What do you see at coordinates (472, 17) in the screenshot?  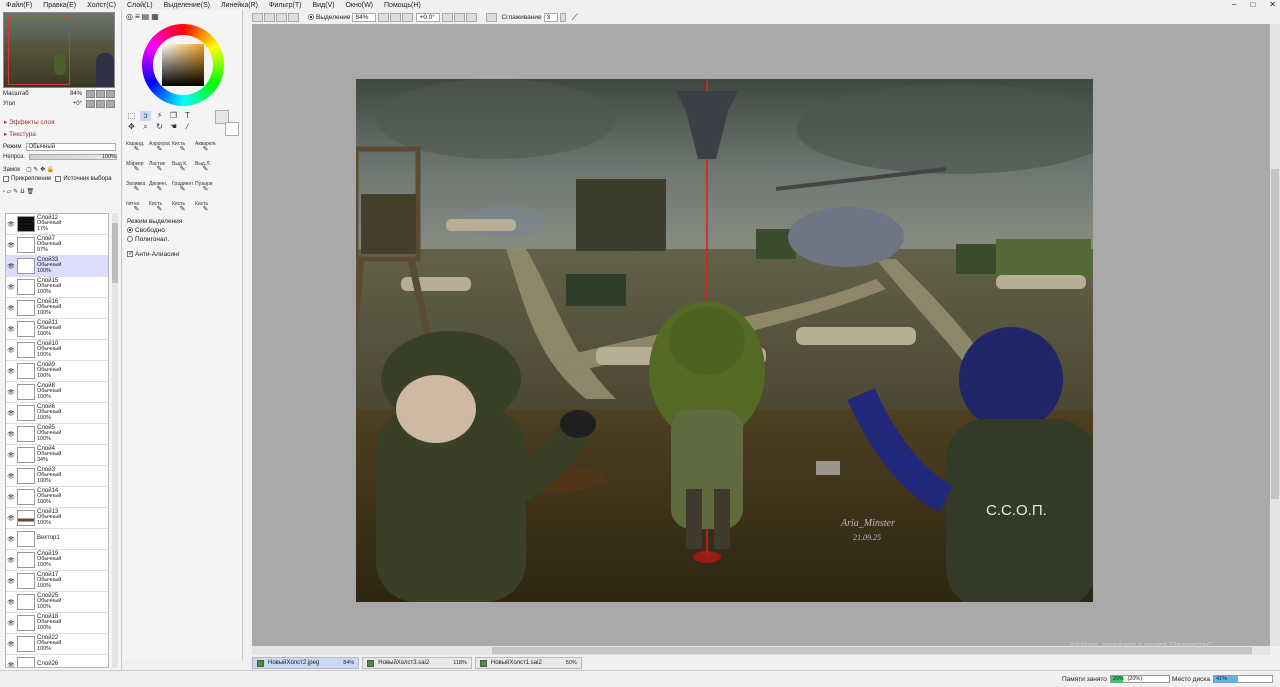 I see `rotate-reset-icon` at bounding box center [472, 17].